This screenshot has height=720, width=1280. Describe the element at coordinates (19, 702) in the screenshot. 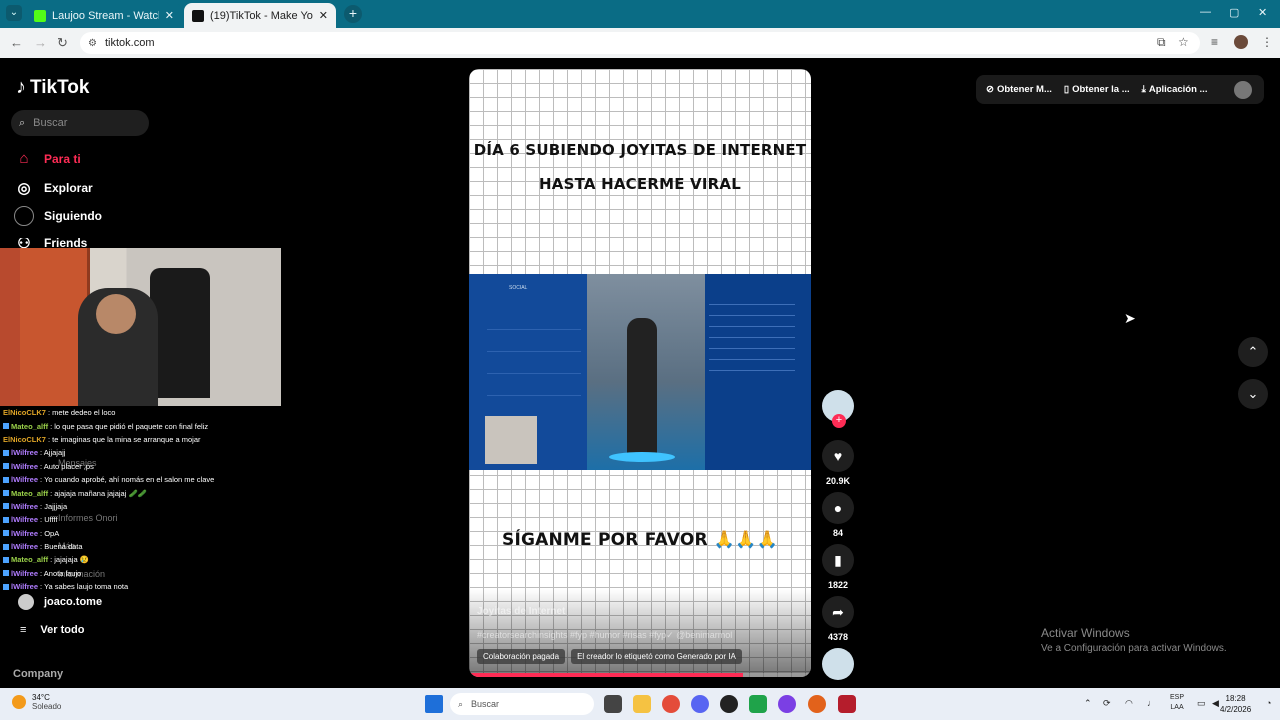

I see `sun-icon` at that location.